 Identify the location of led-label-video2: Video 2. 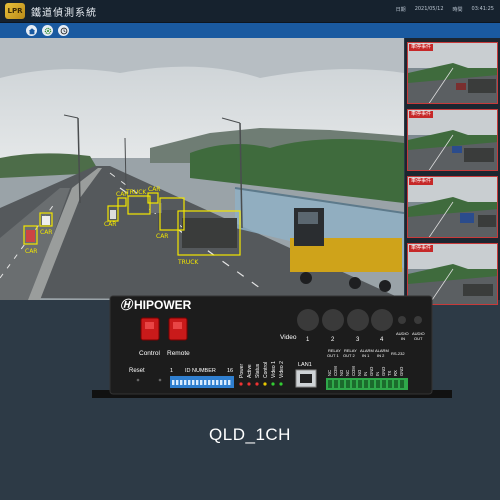
(282, 369).